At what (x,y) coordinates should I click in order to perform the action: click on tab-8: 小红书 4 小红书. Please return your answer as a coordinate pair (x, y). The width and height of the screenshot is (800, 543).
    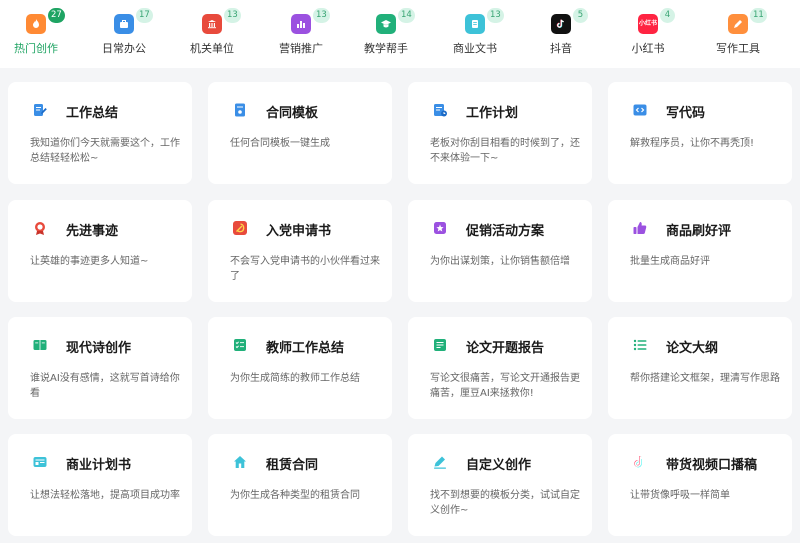
    Looking at the image, I should click on (648, 34).